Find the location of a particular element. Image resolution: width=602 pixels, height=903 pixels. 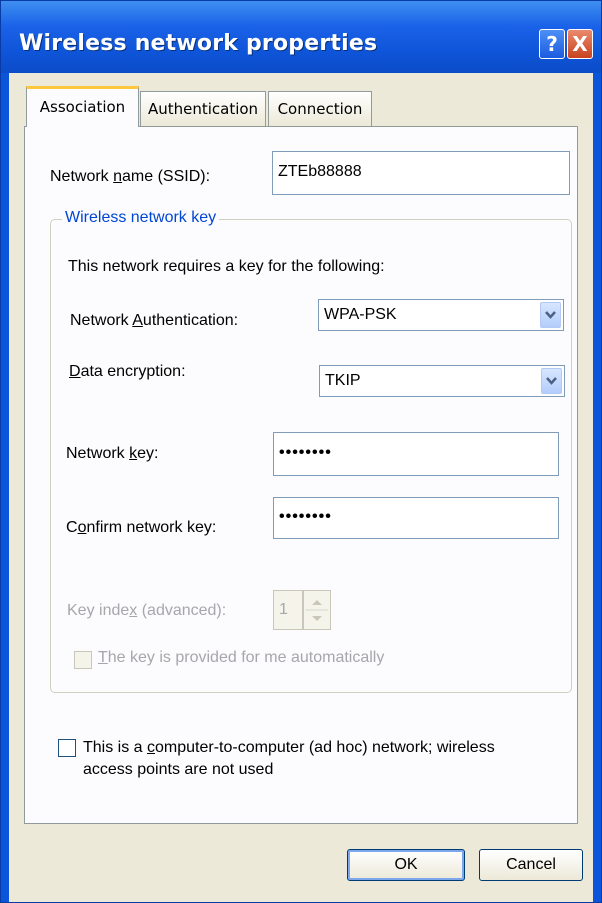

title-bar: Wireless network properties ? X is located at coordinates (301, 37).